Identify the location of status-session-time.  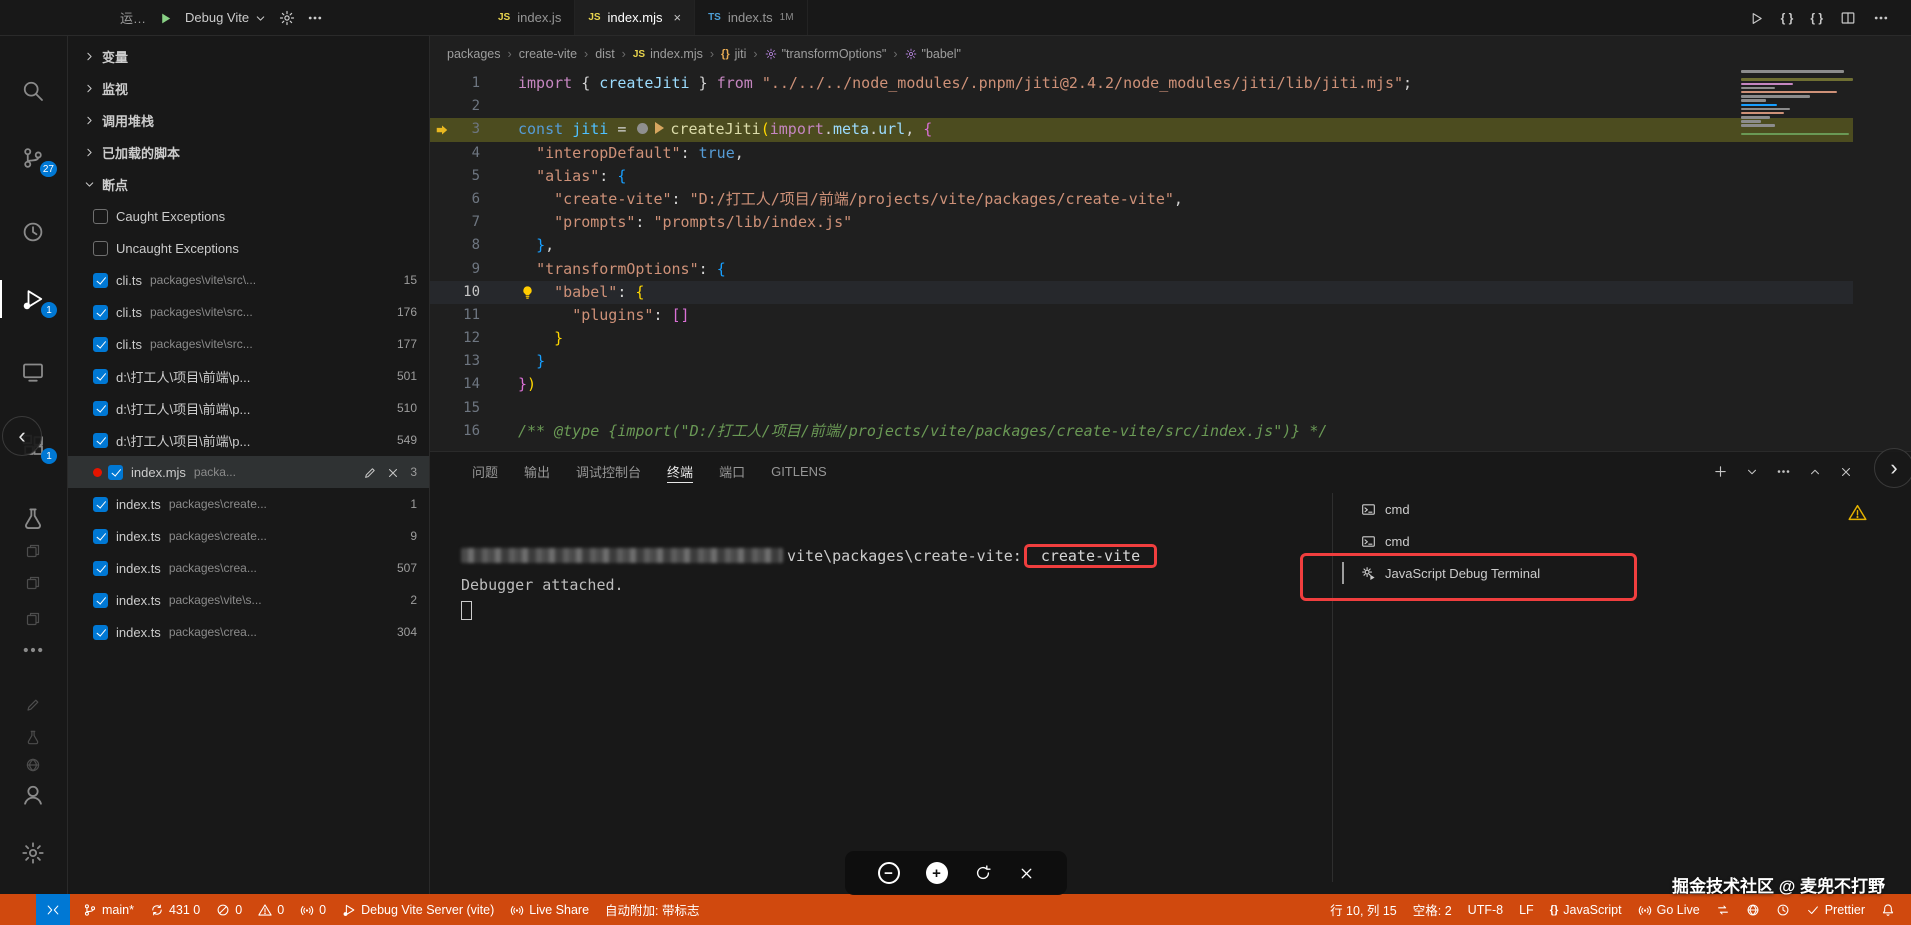
(1783, 909).